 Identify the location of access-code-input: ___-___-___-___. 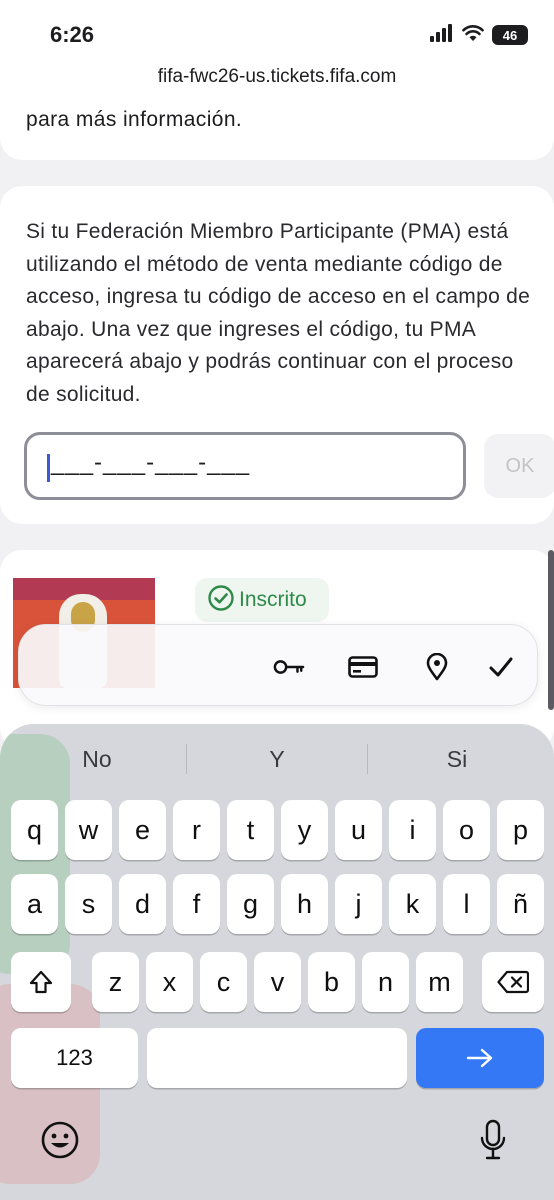
(245, 466).